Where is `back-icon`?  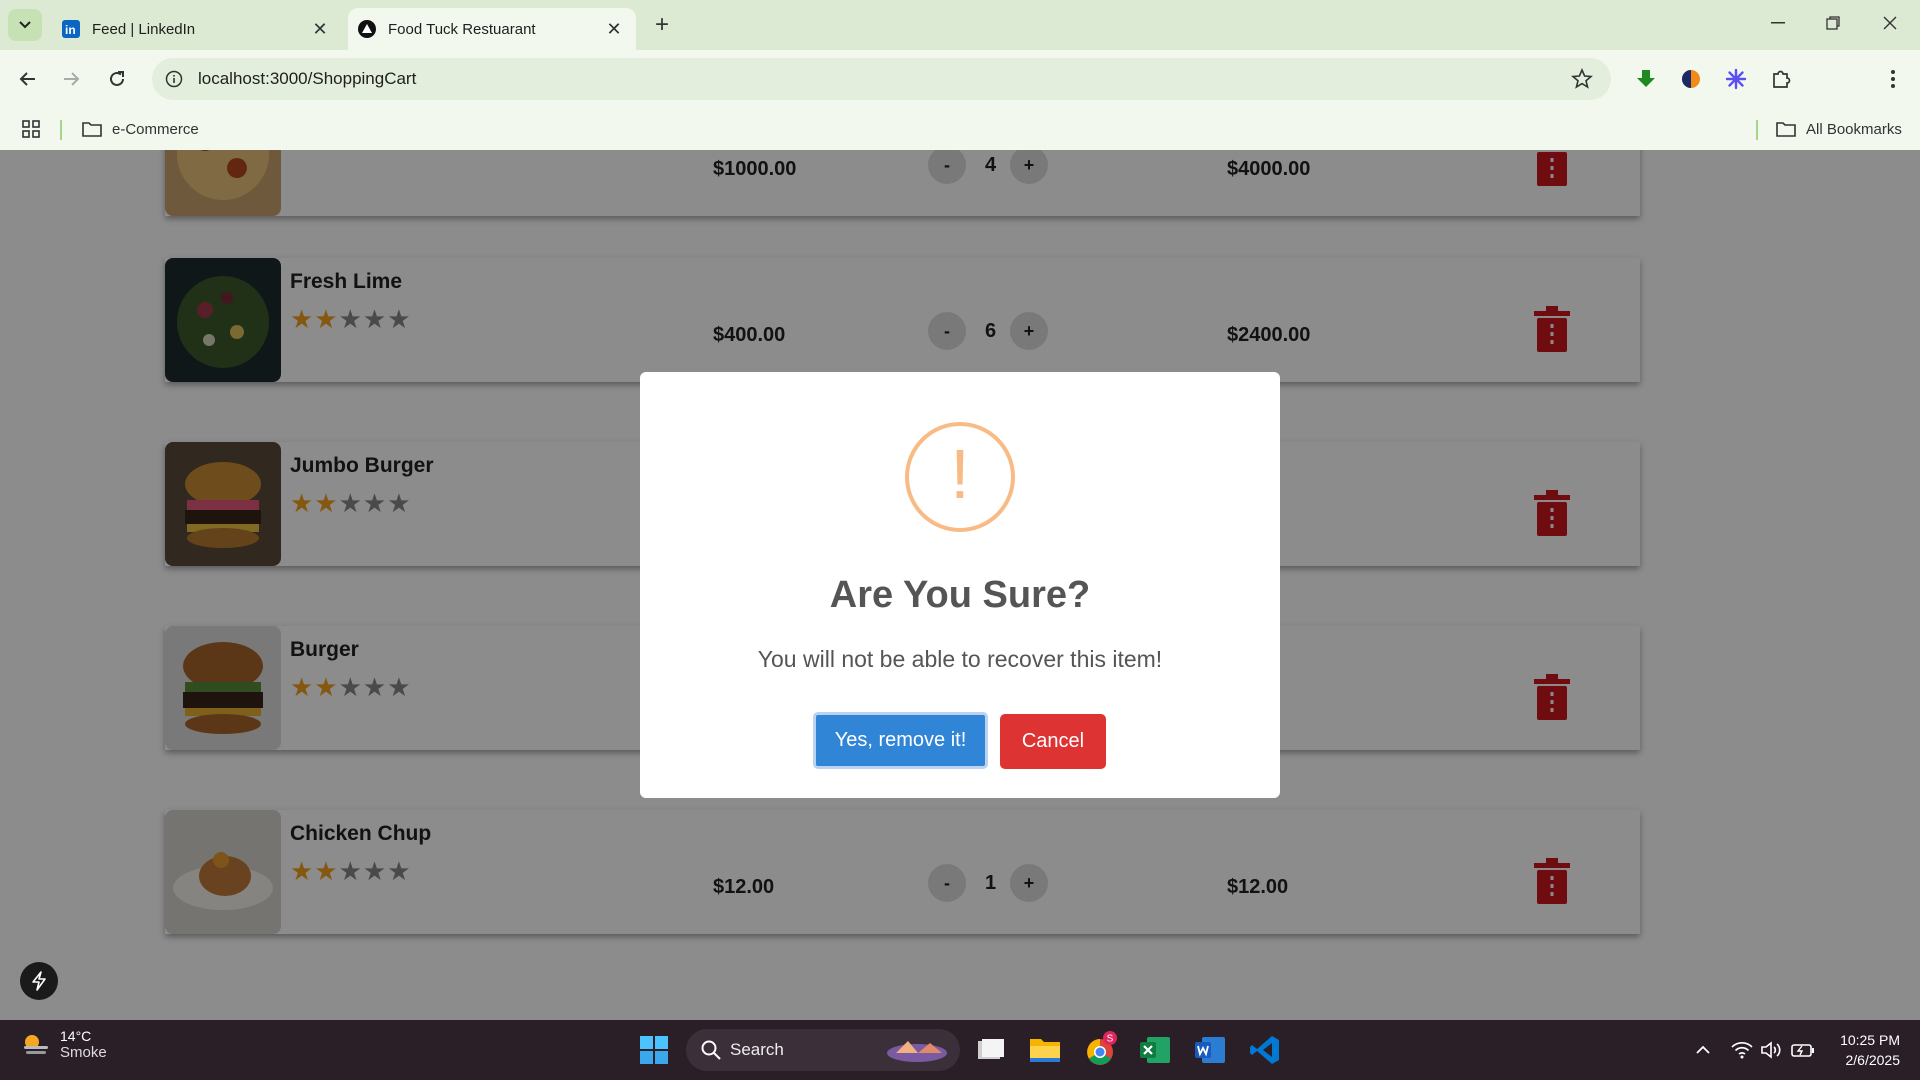
back-icon is located at coordinates (27, 79).